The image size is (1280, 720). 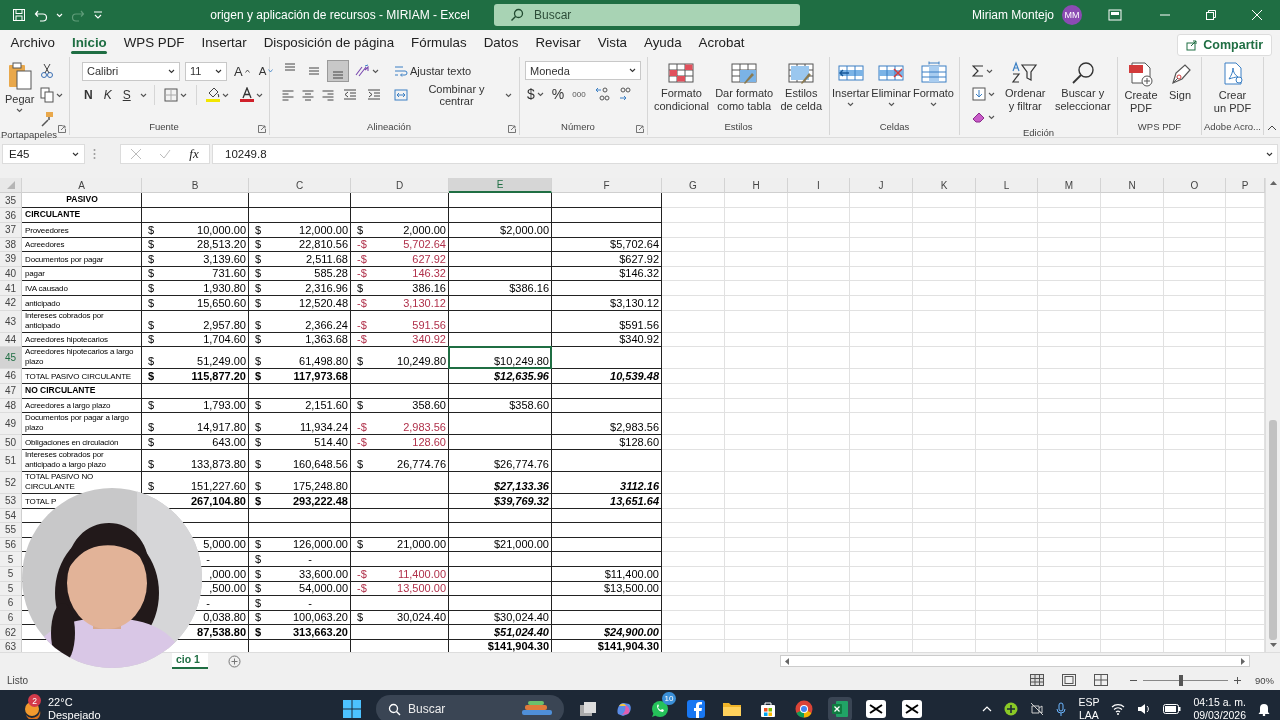 I want to click on column-header: A, so click(x=82, y=185).